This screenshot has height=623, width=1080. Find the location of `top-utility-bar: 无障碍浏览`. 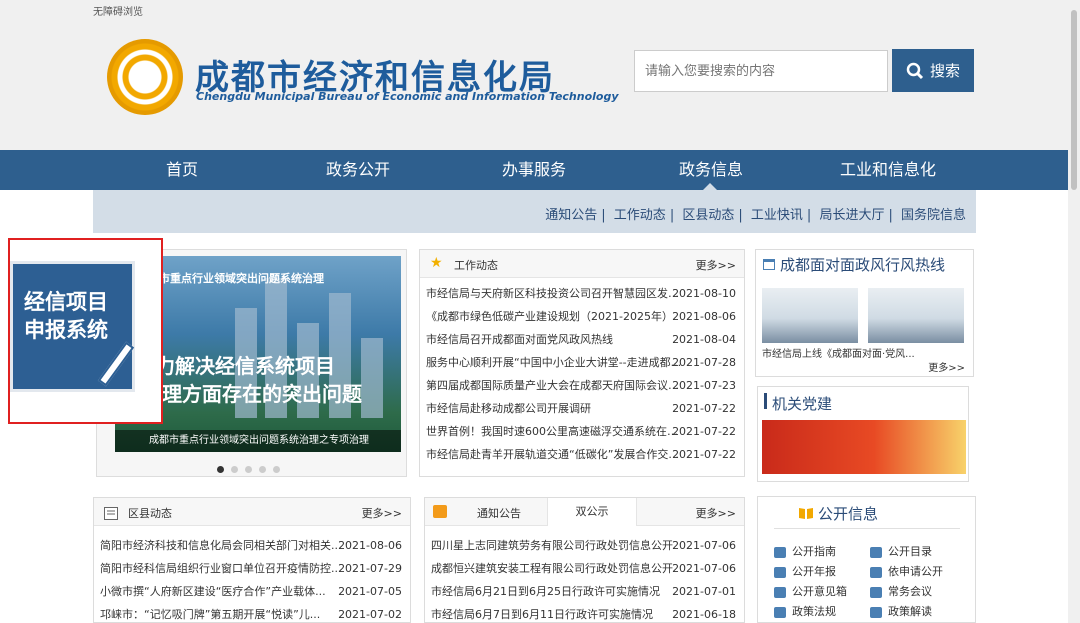

top-utility-bar: 无障碍浏览 is located at coordinates (540, 10).